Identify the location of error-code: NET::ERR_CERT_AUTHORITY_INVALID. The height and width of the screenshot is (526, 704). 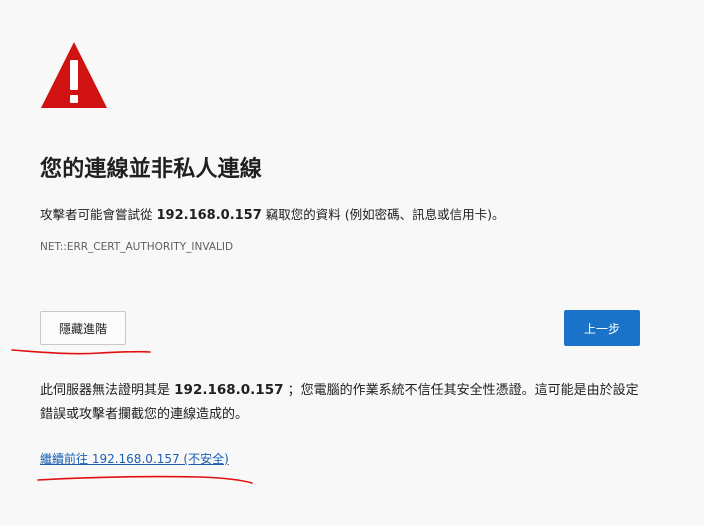
(137, 247).